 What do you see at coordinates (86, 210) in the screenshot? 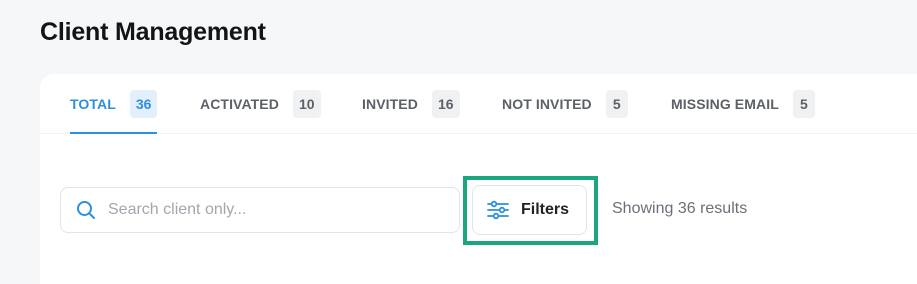
I see `search-icon` at bounding box center [86, 210].